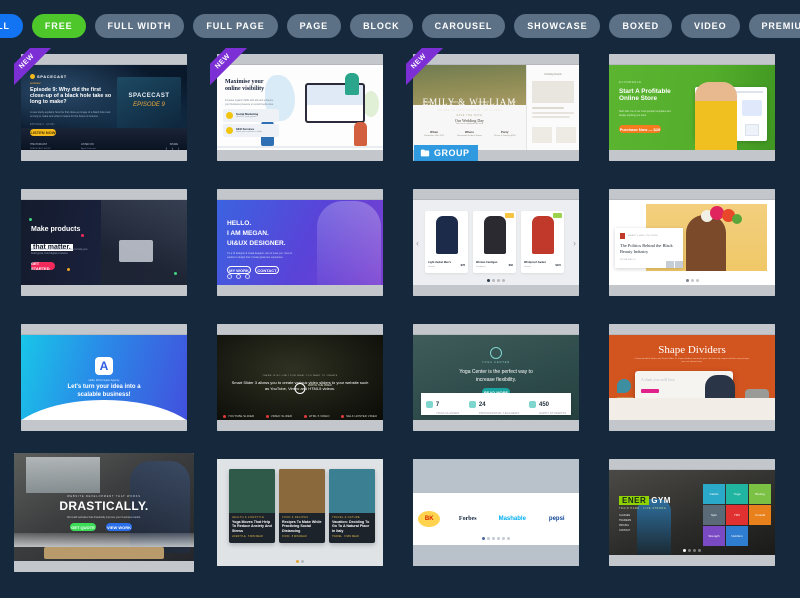 The height and width of the screenshot is (598, 800). I want to click on instagram-icon, so click(247, 276).